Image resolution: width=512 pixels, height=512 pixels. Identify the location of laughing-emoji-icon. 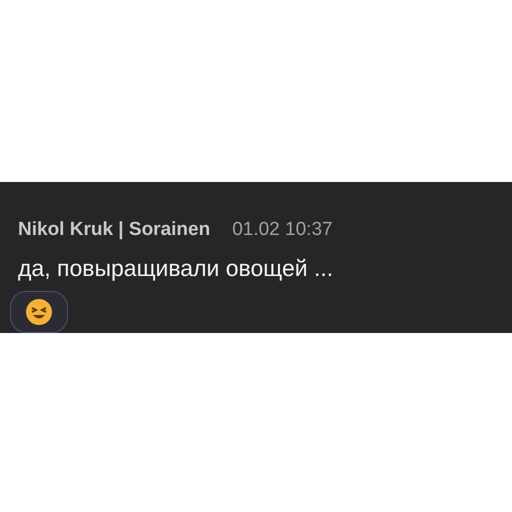
(39, 312).